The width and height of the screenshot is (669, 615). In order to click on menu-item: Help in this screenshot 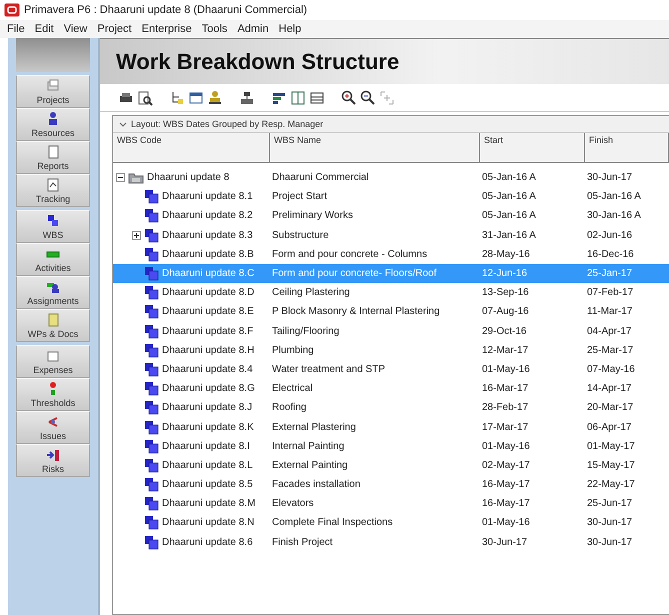, I will do `click(290, 29)`.